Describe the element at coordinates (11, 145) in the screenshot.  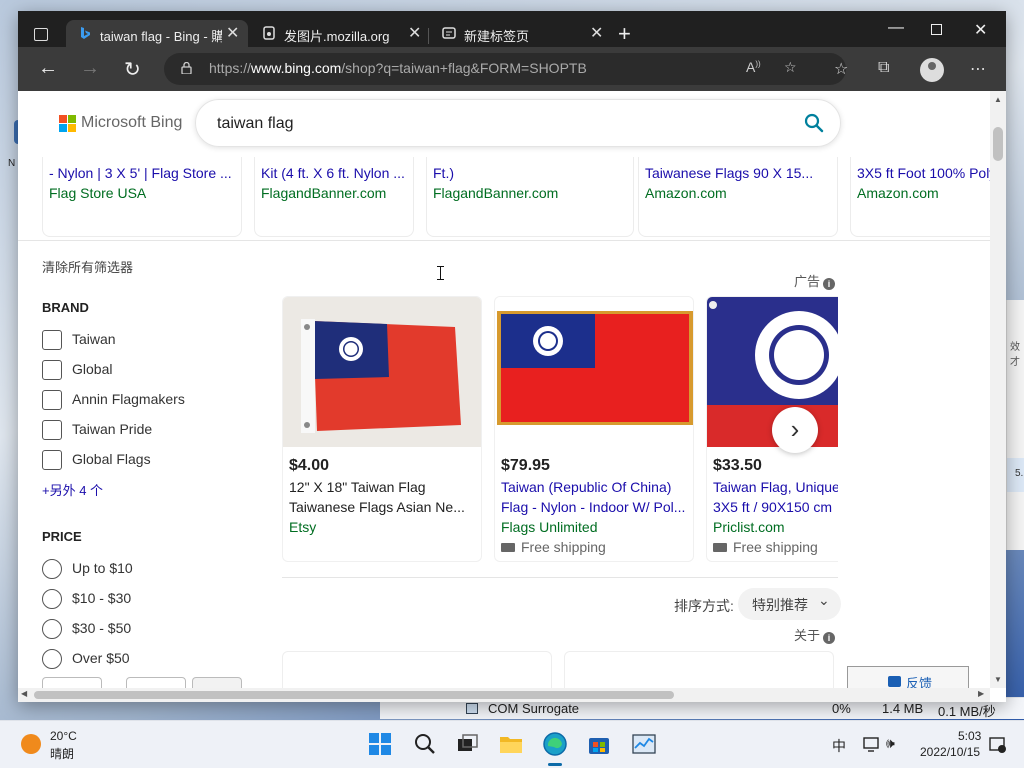
I see `desktop-icon-partial: N` at that location.